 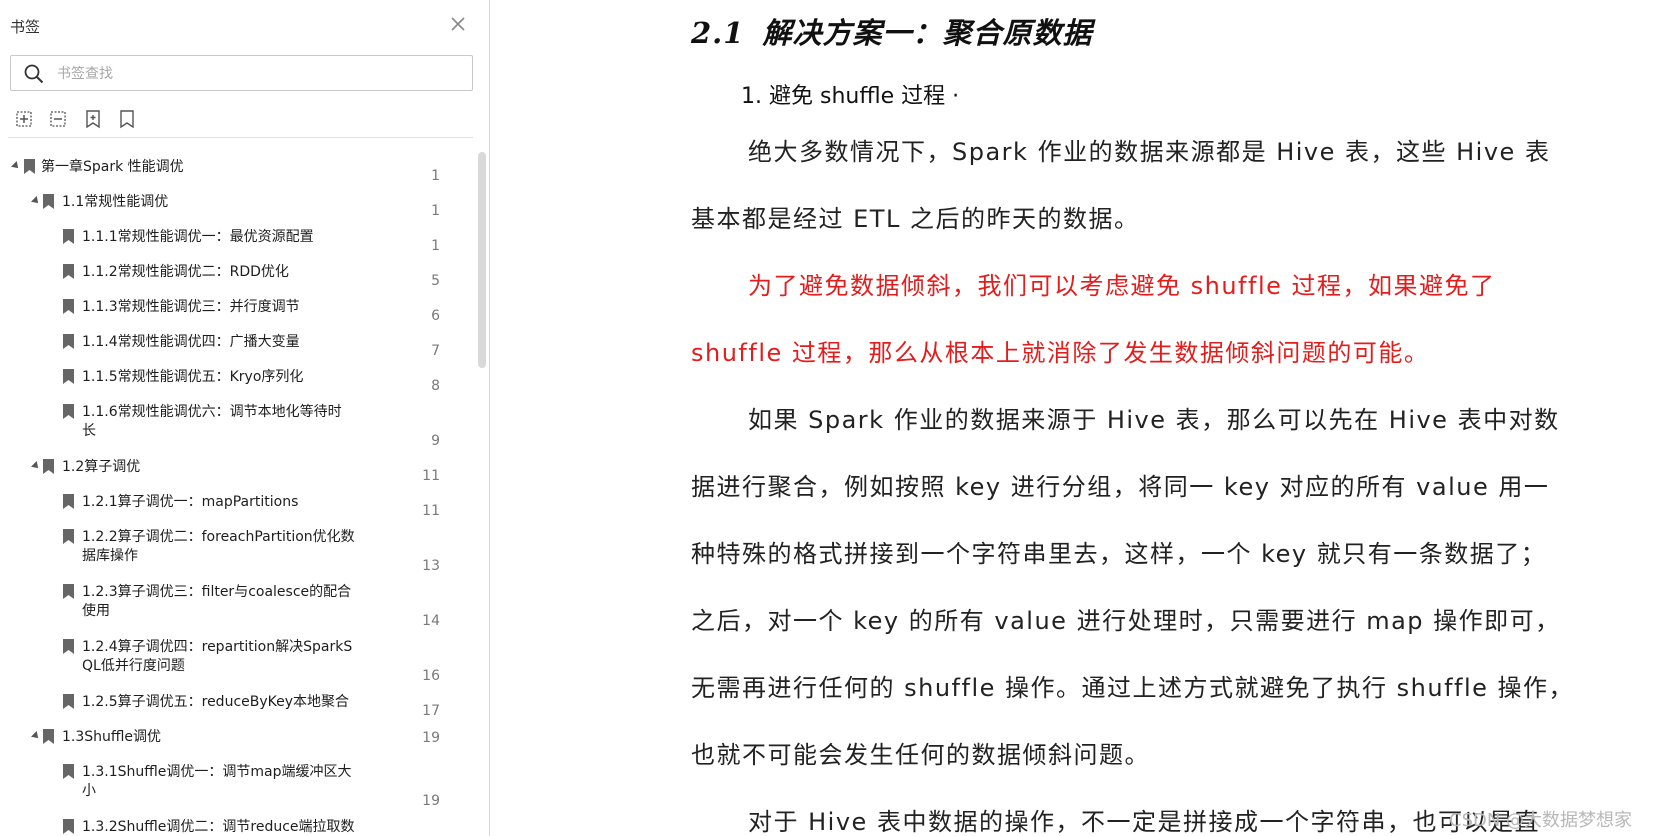 I want to click on bookmark-search-input, so click(x=257, y=74).